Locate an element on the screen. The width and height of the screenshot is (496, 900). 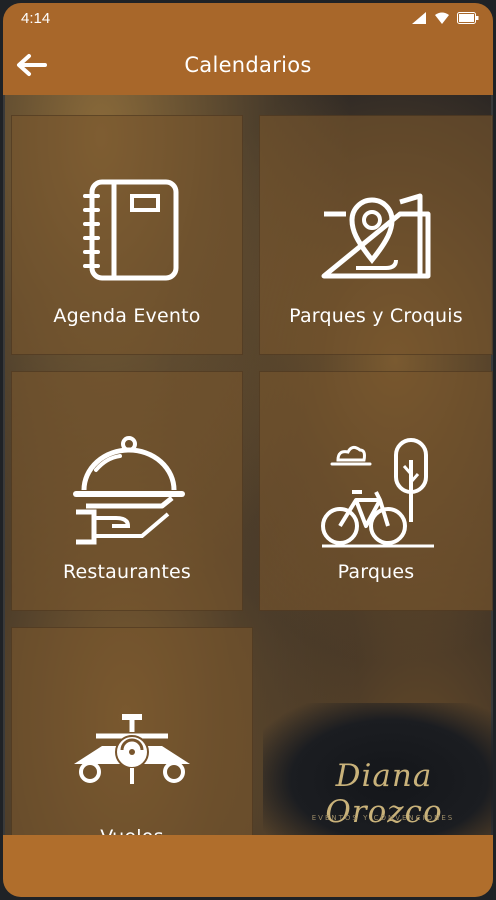
tile-agenda-evento: Agenda Evento is located at coordinates (127, 235).